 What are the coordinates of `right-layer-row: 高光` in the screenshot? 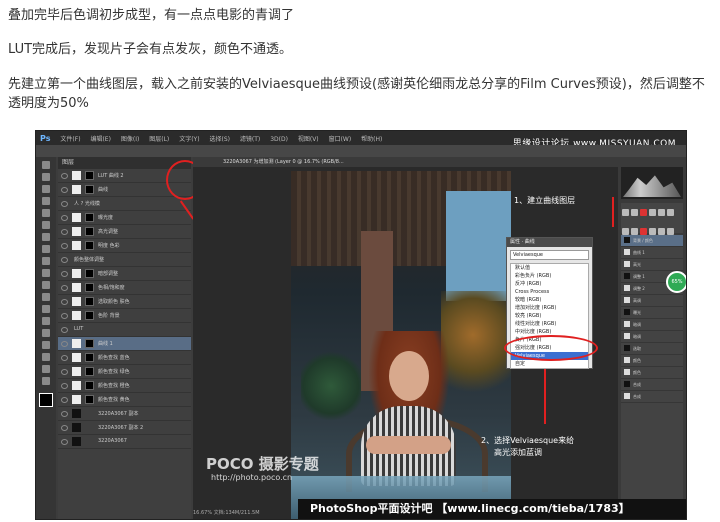 It's located at (652, 265).